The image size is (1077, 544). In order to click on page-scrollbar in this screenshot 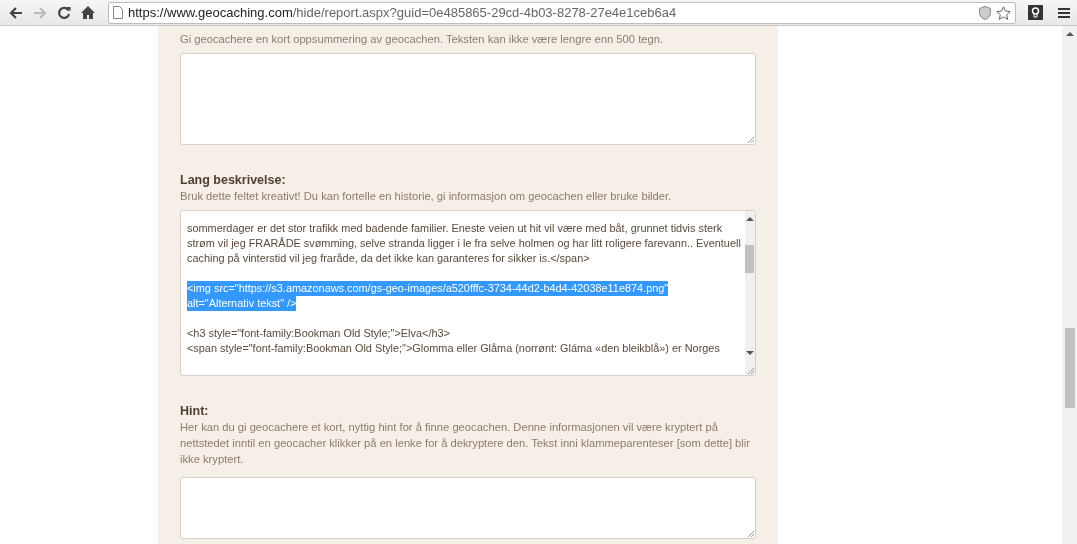, I will do `click(1069, 285)`.